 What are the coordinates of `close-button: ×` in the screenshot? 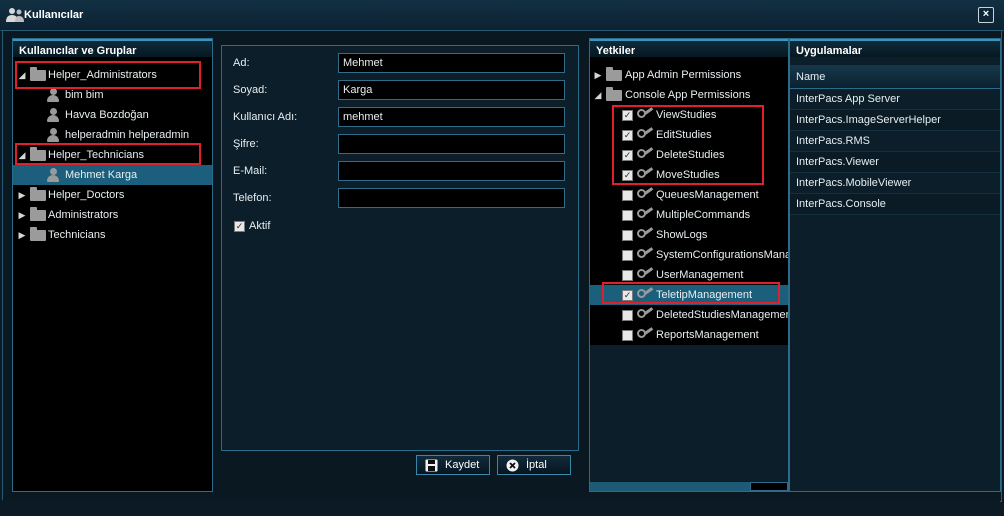 It's located at (986, 15).